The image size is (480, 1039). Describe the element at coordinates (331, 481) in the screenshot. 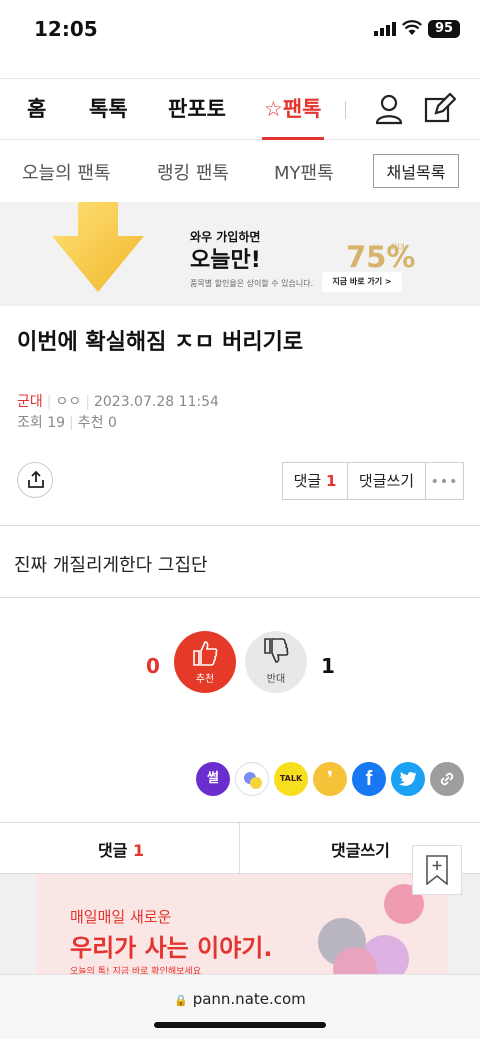

I see `comments-count: 1` at that location.